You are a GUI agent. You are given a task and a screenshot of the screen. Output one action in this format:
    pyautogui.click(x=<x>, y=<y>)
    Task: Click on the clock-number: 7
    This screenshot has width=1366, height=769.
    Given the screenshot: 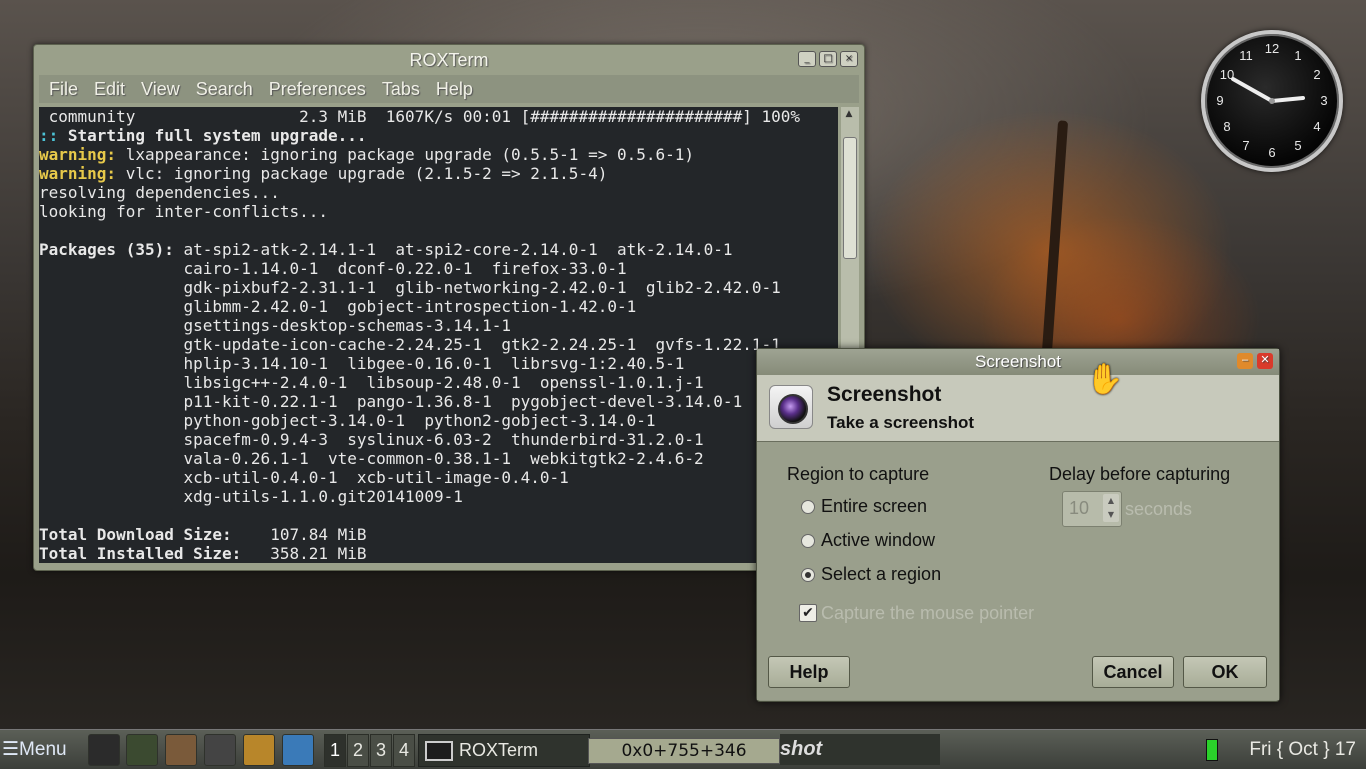 What is the action you would take?
    pyautogui.click(x=1246, y=146)
    